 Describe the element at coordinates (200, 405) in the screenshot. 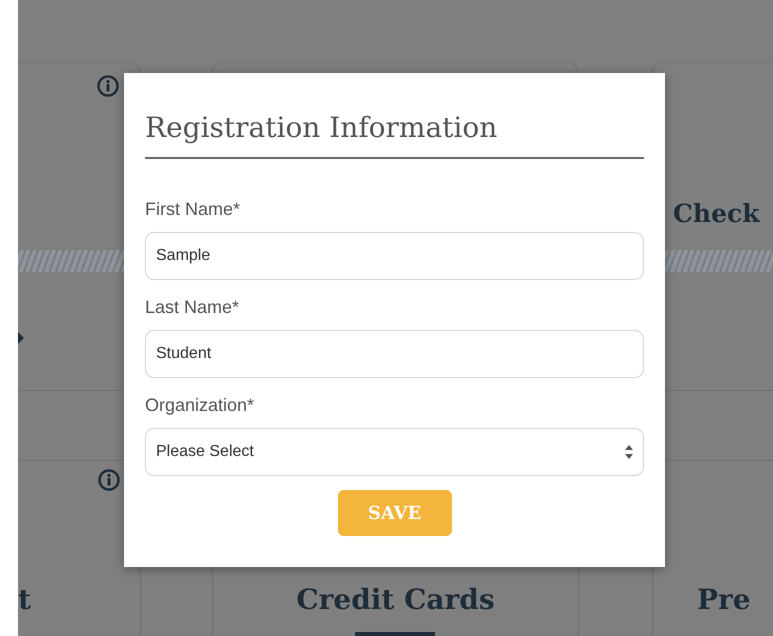

I see `field-label: Organization*` at that location.